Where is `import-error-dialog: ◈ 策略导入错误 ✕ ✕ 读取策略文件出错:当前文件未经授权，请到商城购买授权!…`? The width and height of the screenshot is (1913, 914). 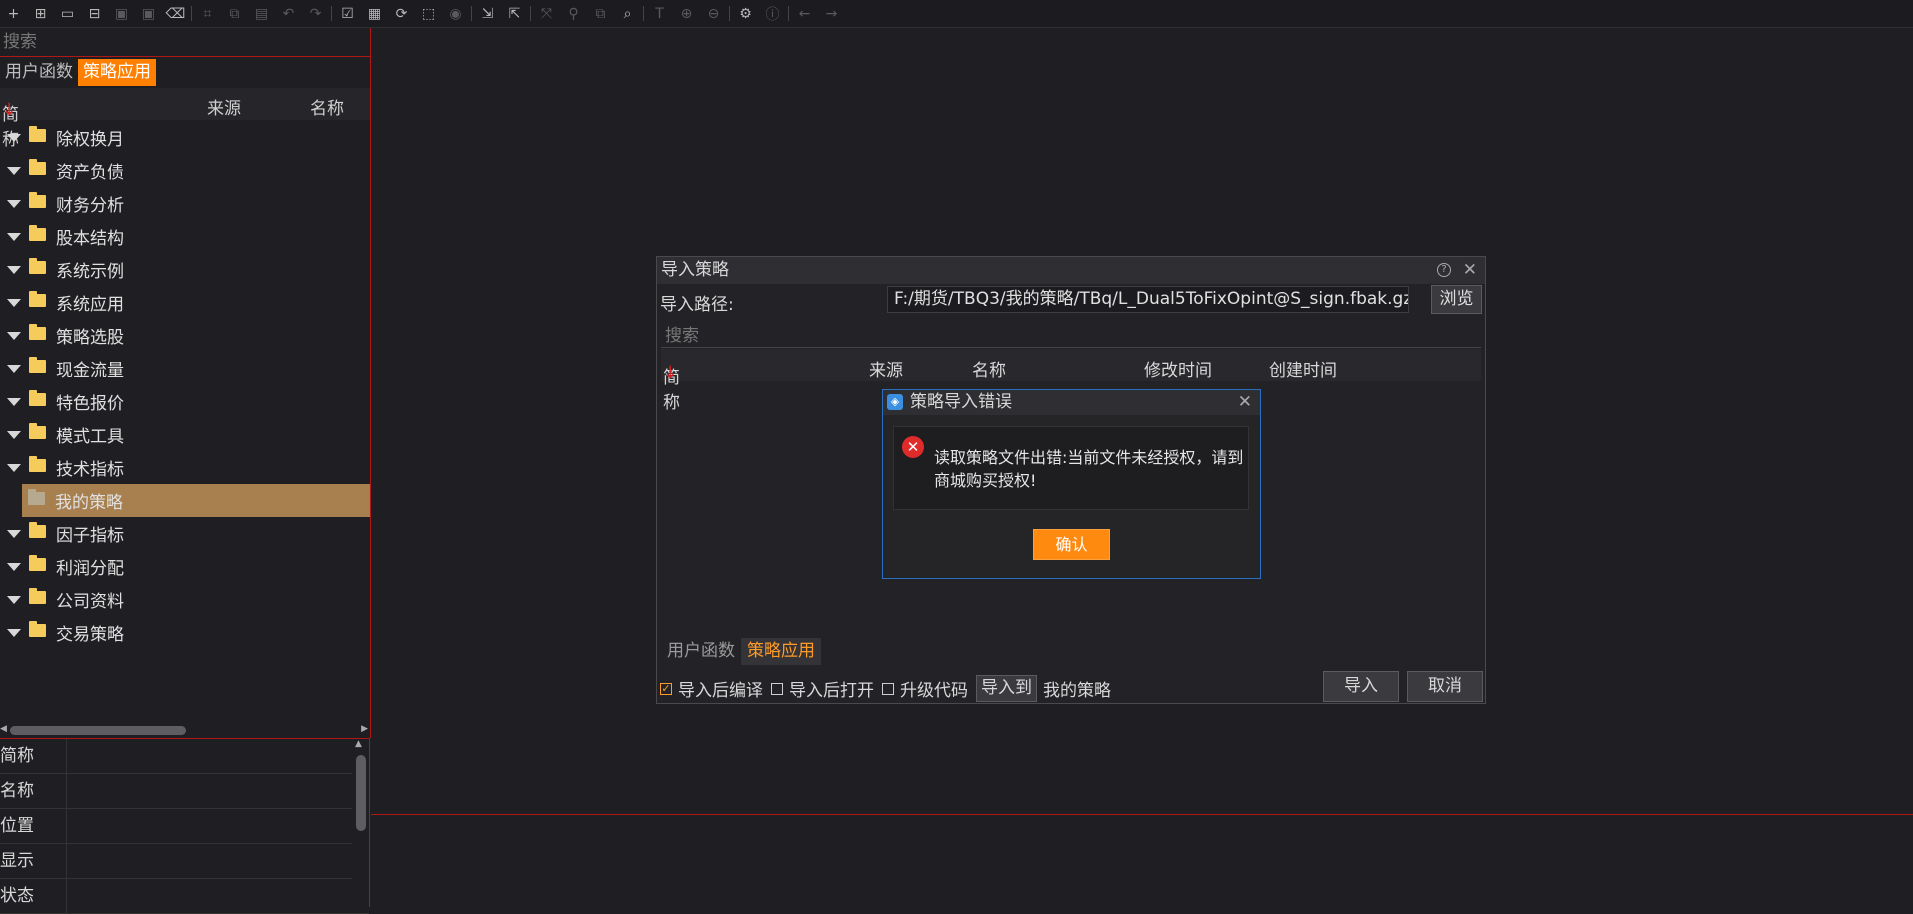 import-error-dialog: ◈ 策略导入错误 ✕ ✕ 读取策略文件出错:当前文件未经授权，请到商城购买授权!… is located at coordinates (1071, 484).